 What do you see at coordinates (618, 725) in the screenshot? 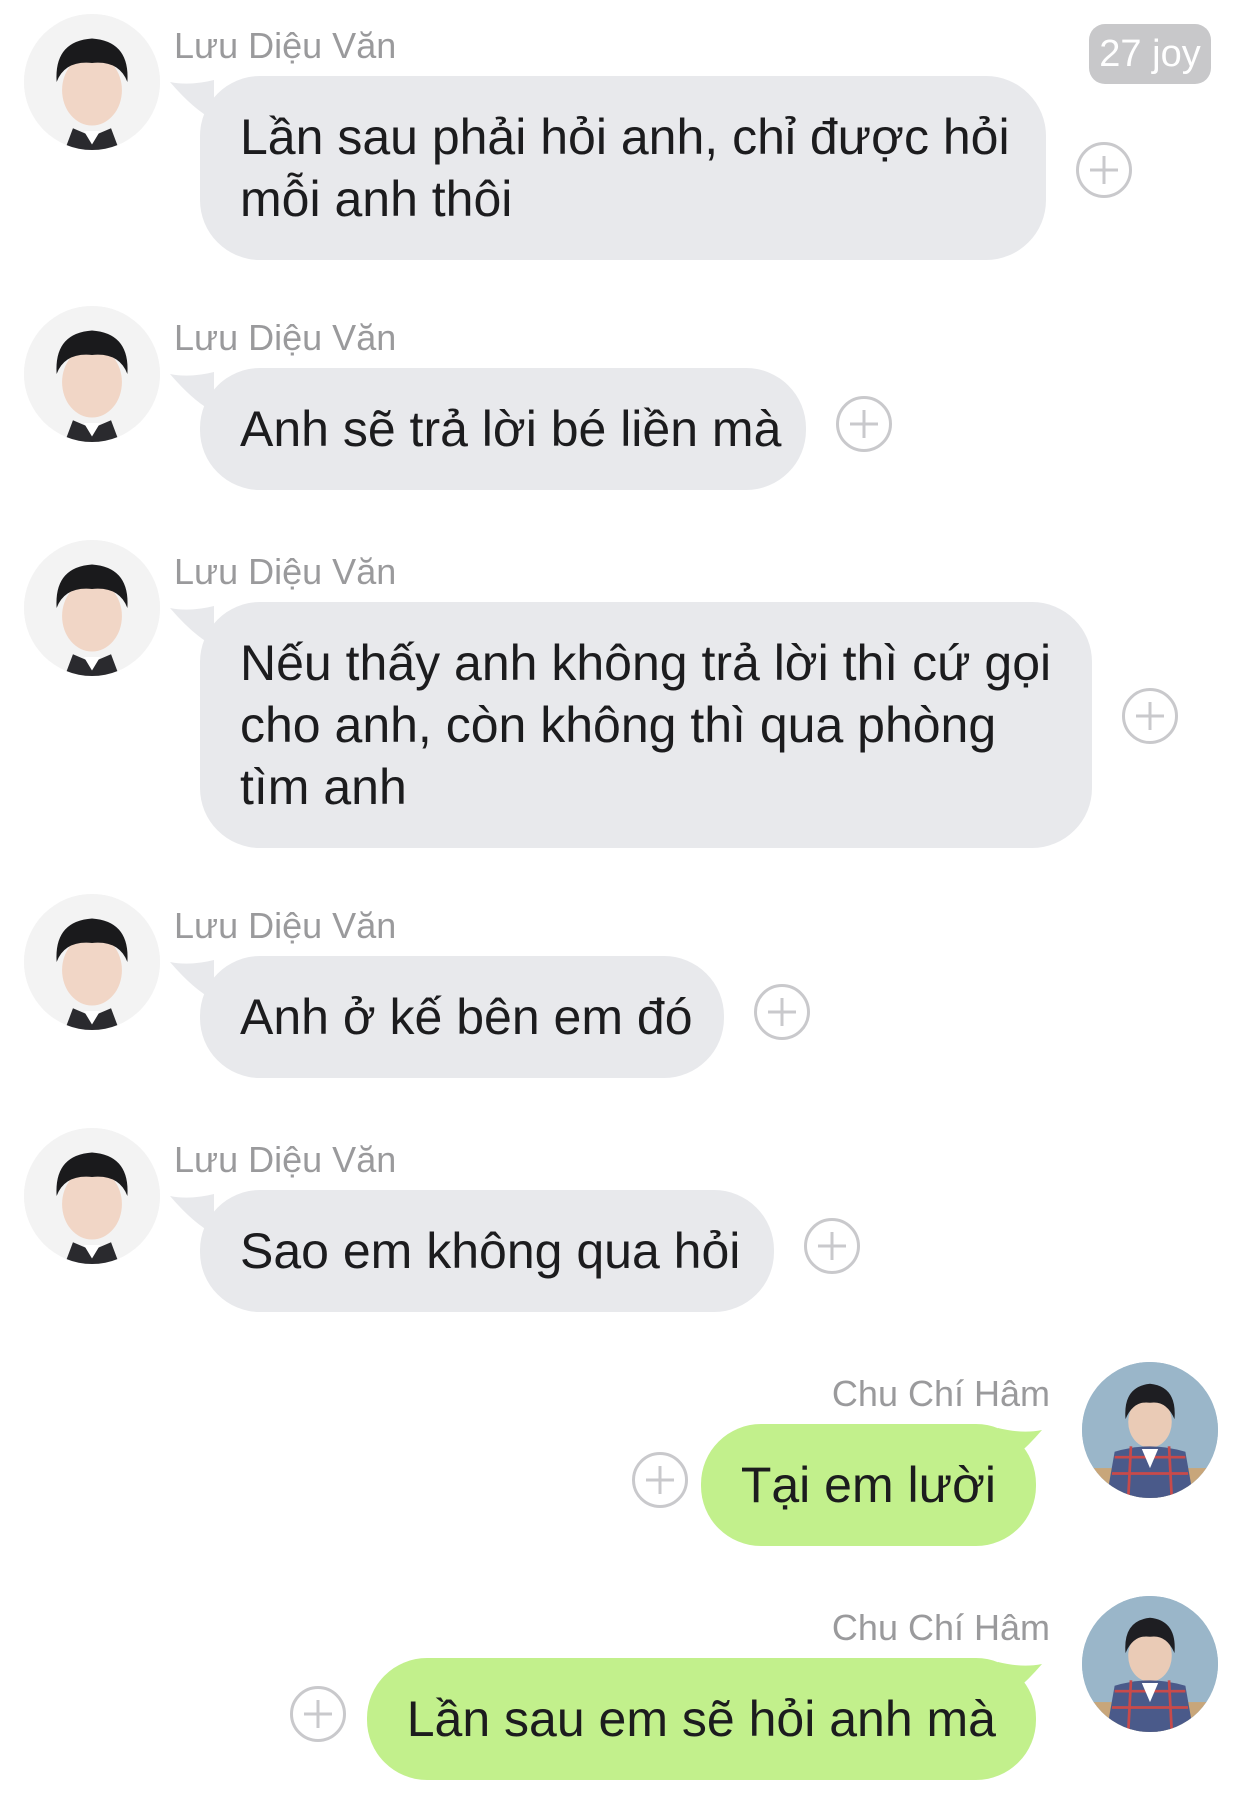
I see `message-text: cho anh, còn không thì qua phòng` at bounding box center [618, 725].